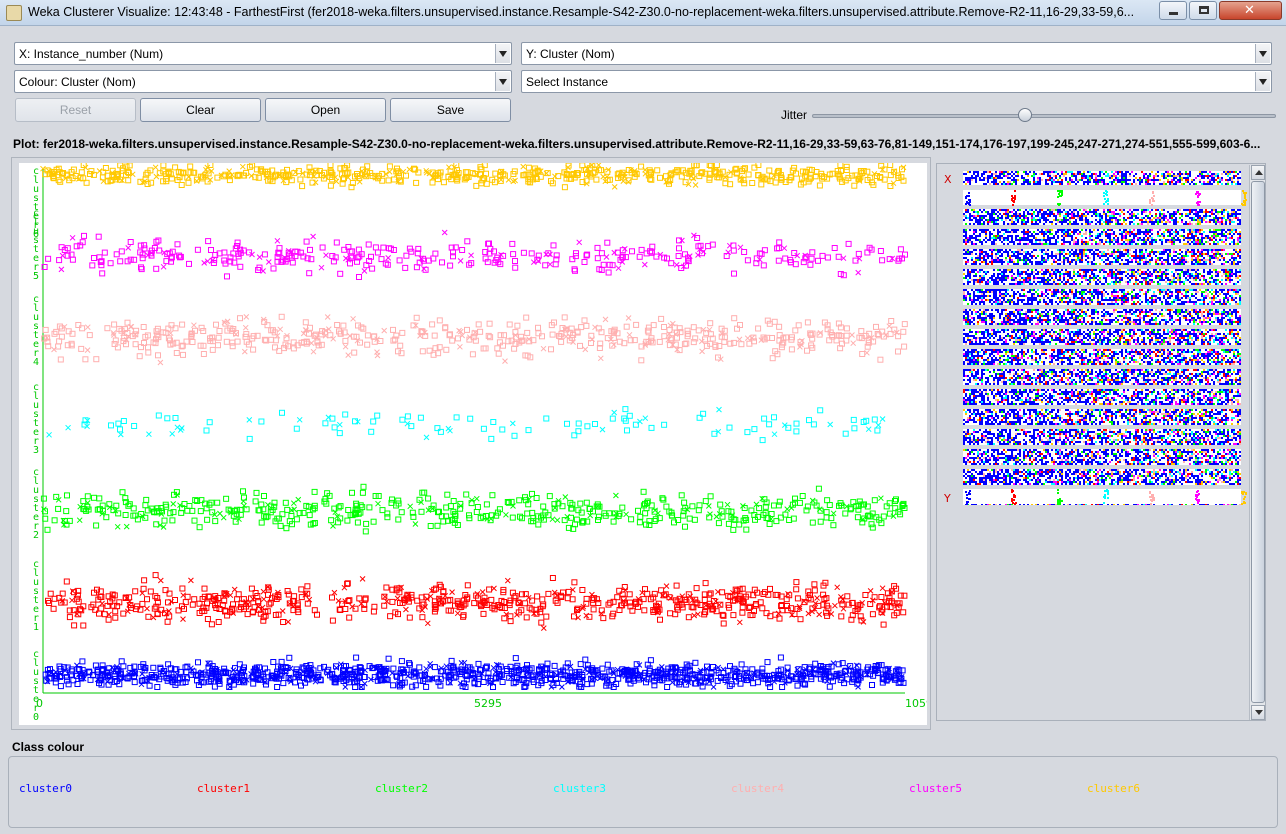 The image size is (1286, 834). What do you see at coordinates (1025, 115) in the screenshot?
I see `jitter-slider-thumb` at bounding box center [1025, 115].